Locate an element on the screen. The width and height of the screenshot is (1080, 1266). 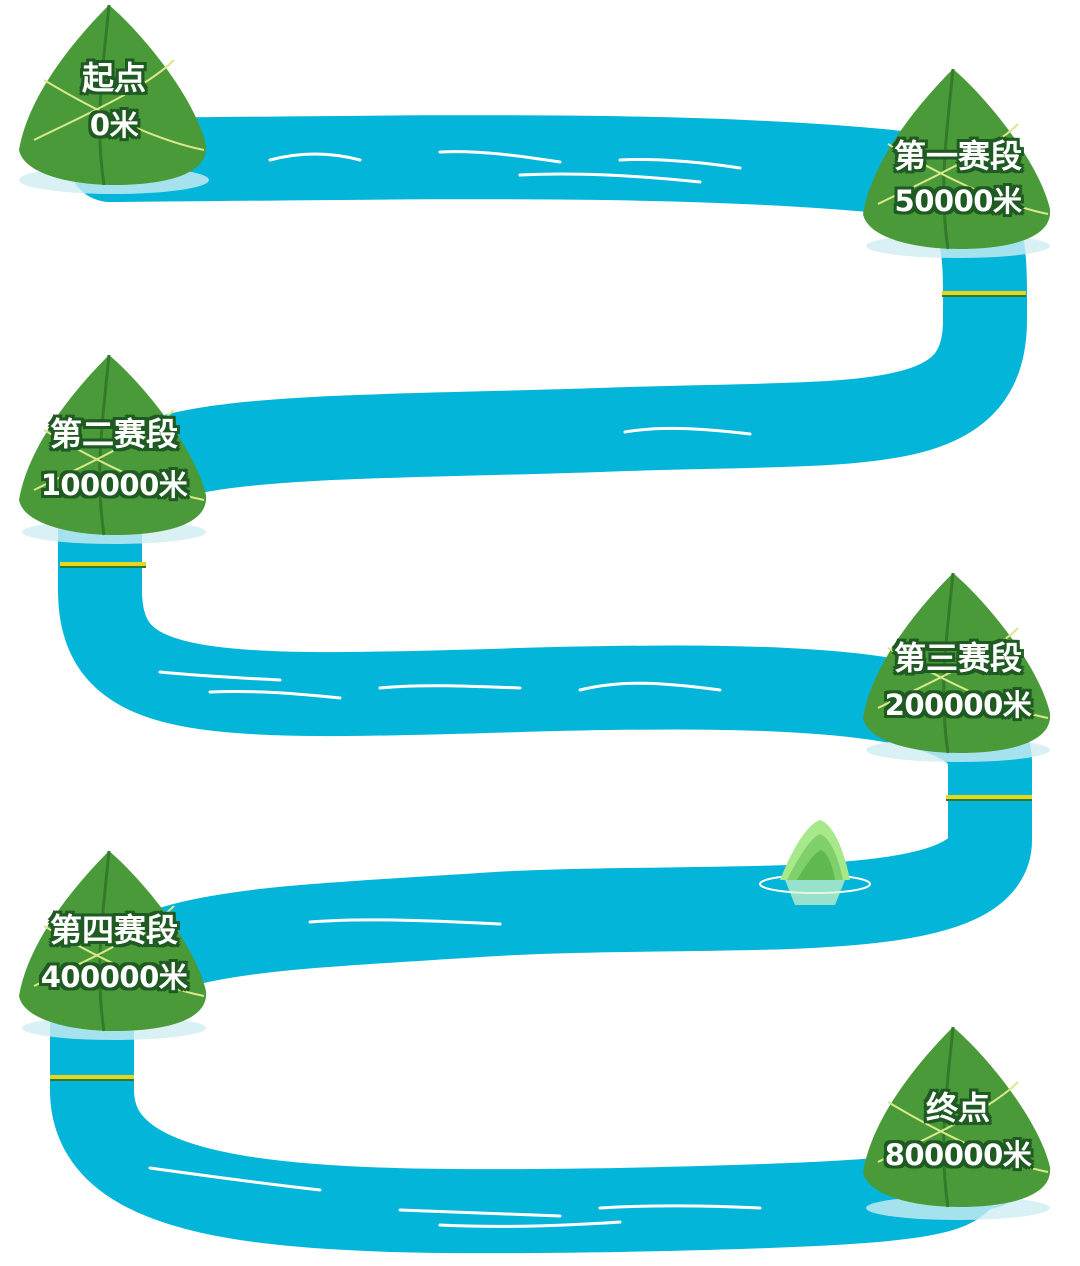
checkpoint-distance: 50000米 is located at coordinates (958, 201).